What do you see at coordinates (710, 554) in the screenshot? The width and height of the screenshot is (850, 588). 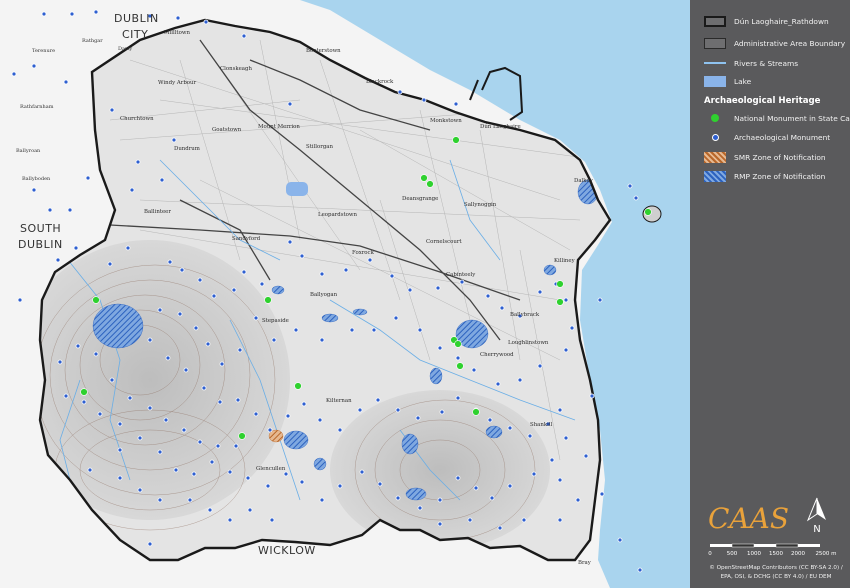 I see `scale-tick: 0` at bounding box center [710, 554].